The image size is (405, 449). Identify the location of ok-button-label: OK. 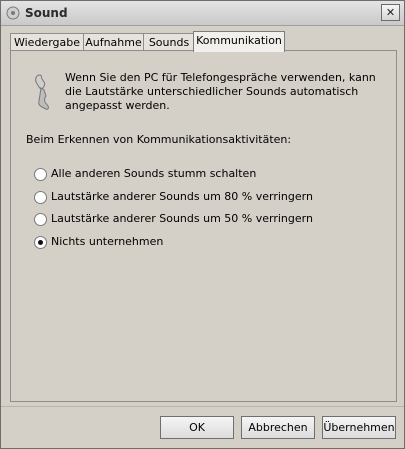
(197, 427).